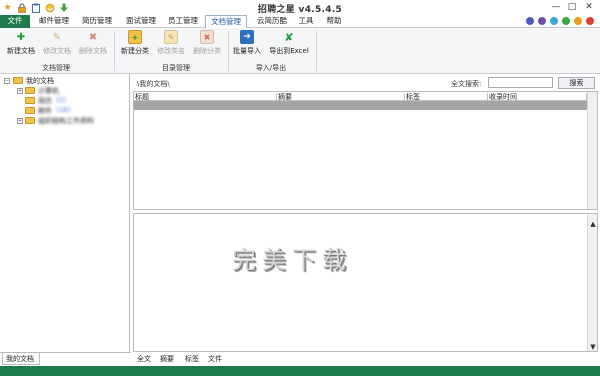 The width and height of the screenshot is (600, 376). Describe the element at coordinates (135, 37) in the screenshot. I see `folder-add-icon: +` at that location.